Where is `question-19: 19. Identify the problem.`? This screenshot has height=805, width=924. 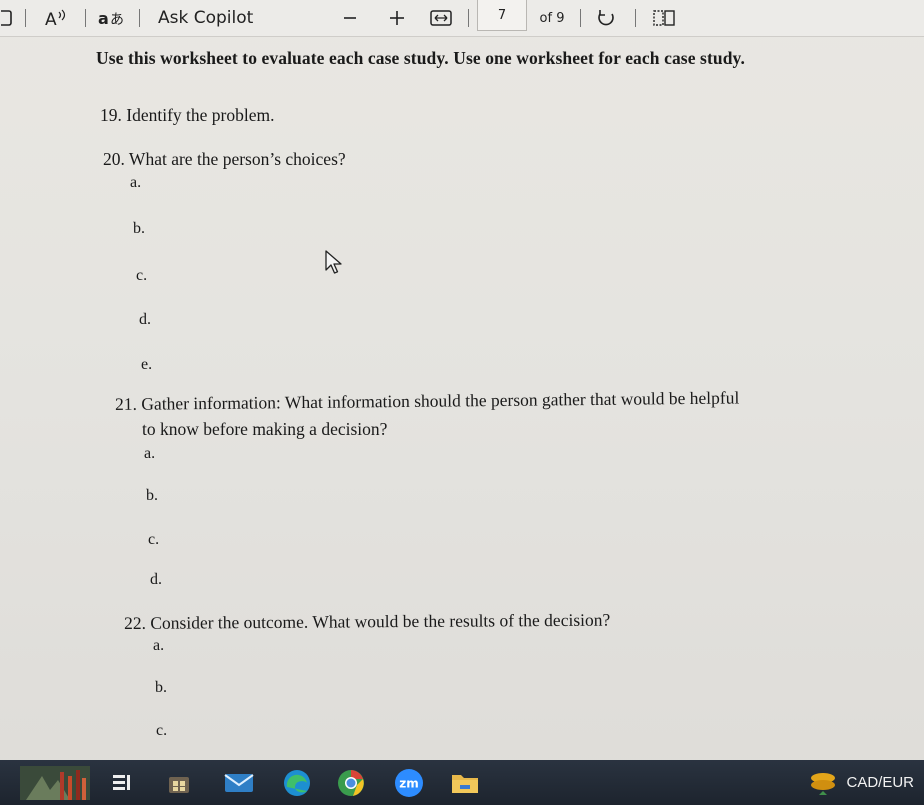
question-19: 19. Identify the problem. is located at coordinates (187, 115).